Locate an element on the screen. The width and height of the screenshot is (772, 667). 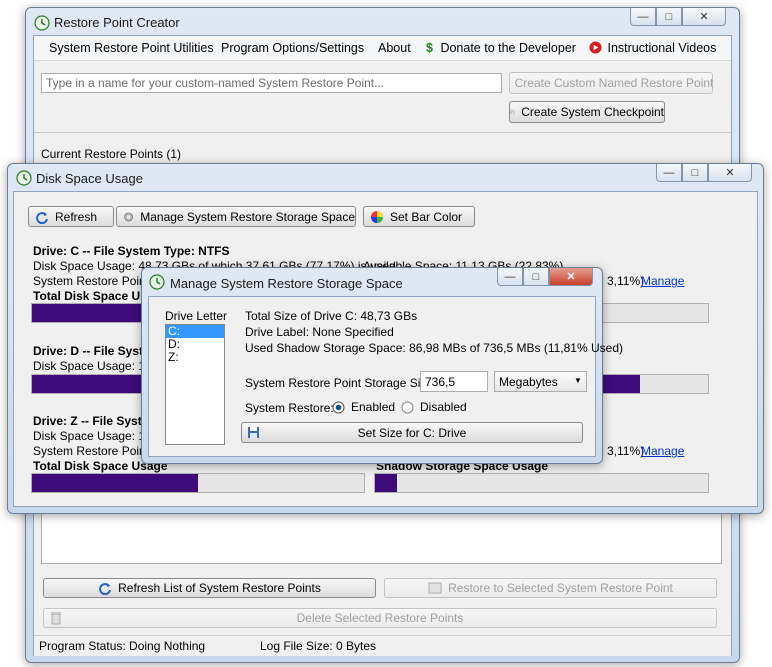
system-restore-label: System Restore: is located at coordinates (289, 408).